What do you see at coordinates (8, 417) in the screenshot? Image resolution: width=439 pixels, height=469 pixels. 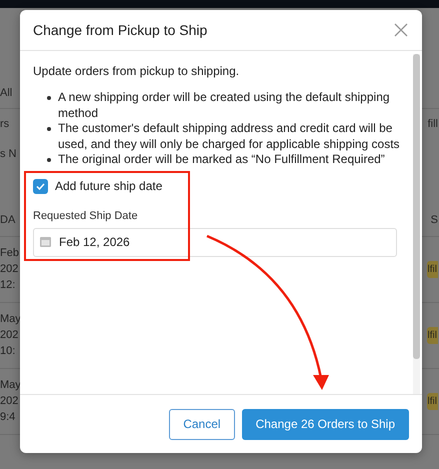 I see `table-cell-text: 9:4` at bounding box center [8, 417].